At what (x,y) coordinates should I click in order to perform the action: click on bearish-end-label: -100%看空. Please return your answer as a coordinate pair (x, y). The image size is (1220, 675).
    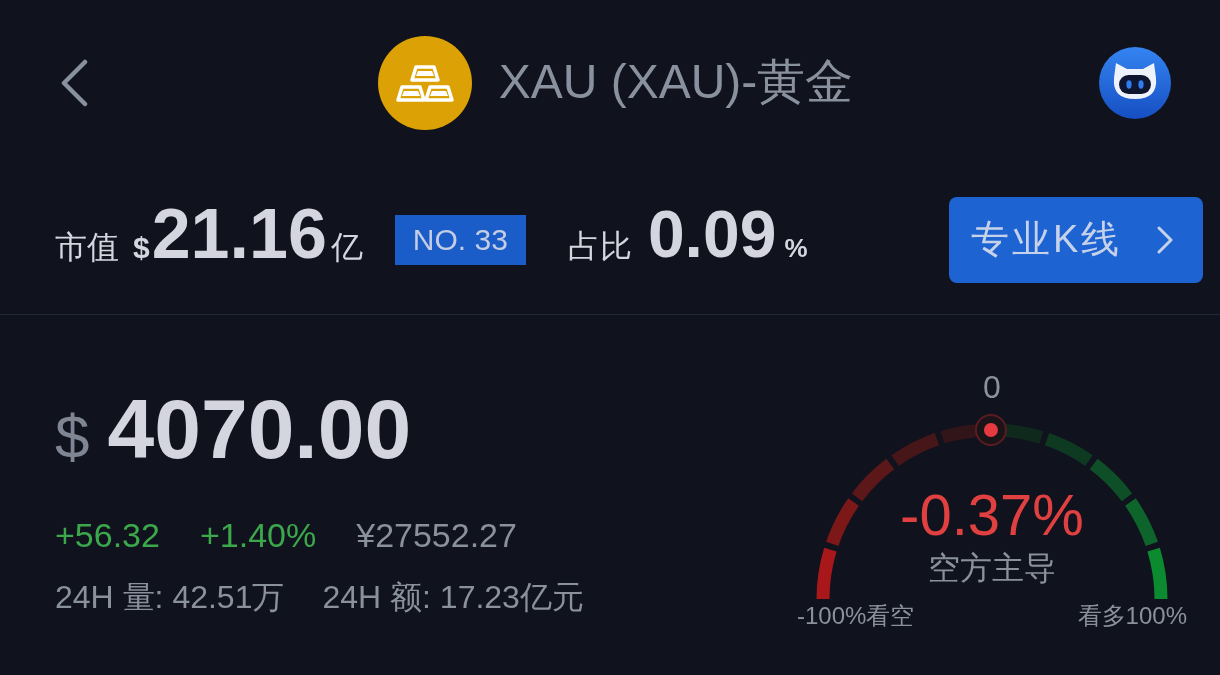
    Looking at the image, I should click on (856, 616).